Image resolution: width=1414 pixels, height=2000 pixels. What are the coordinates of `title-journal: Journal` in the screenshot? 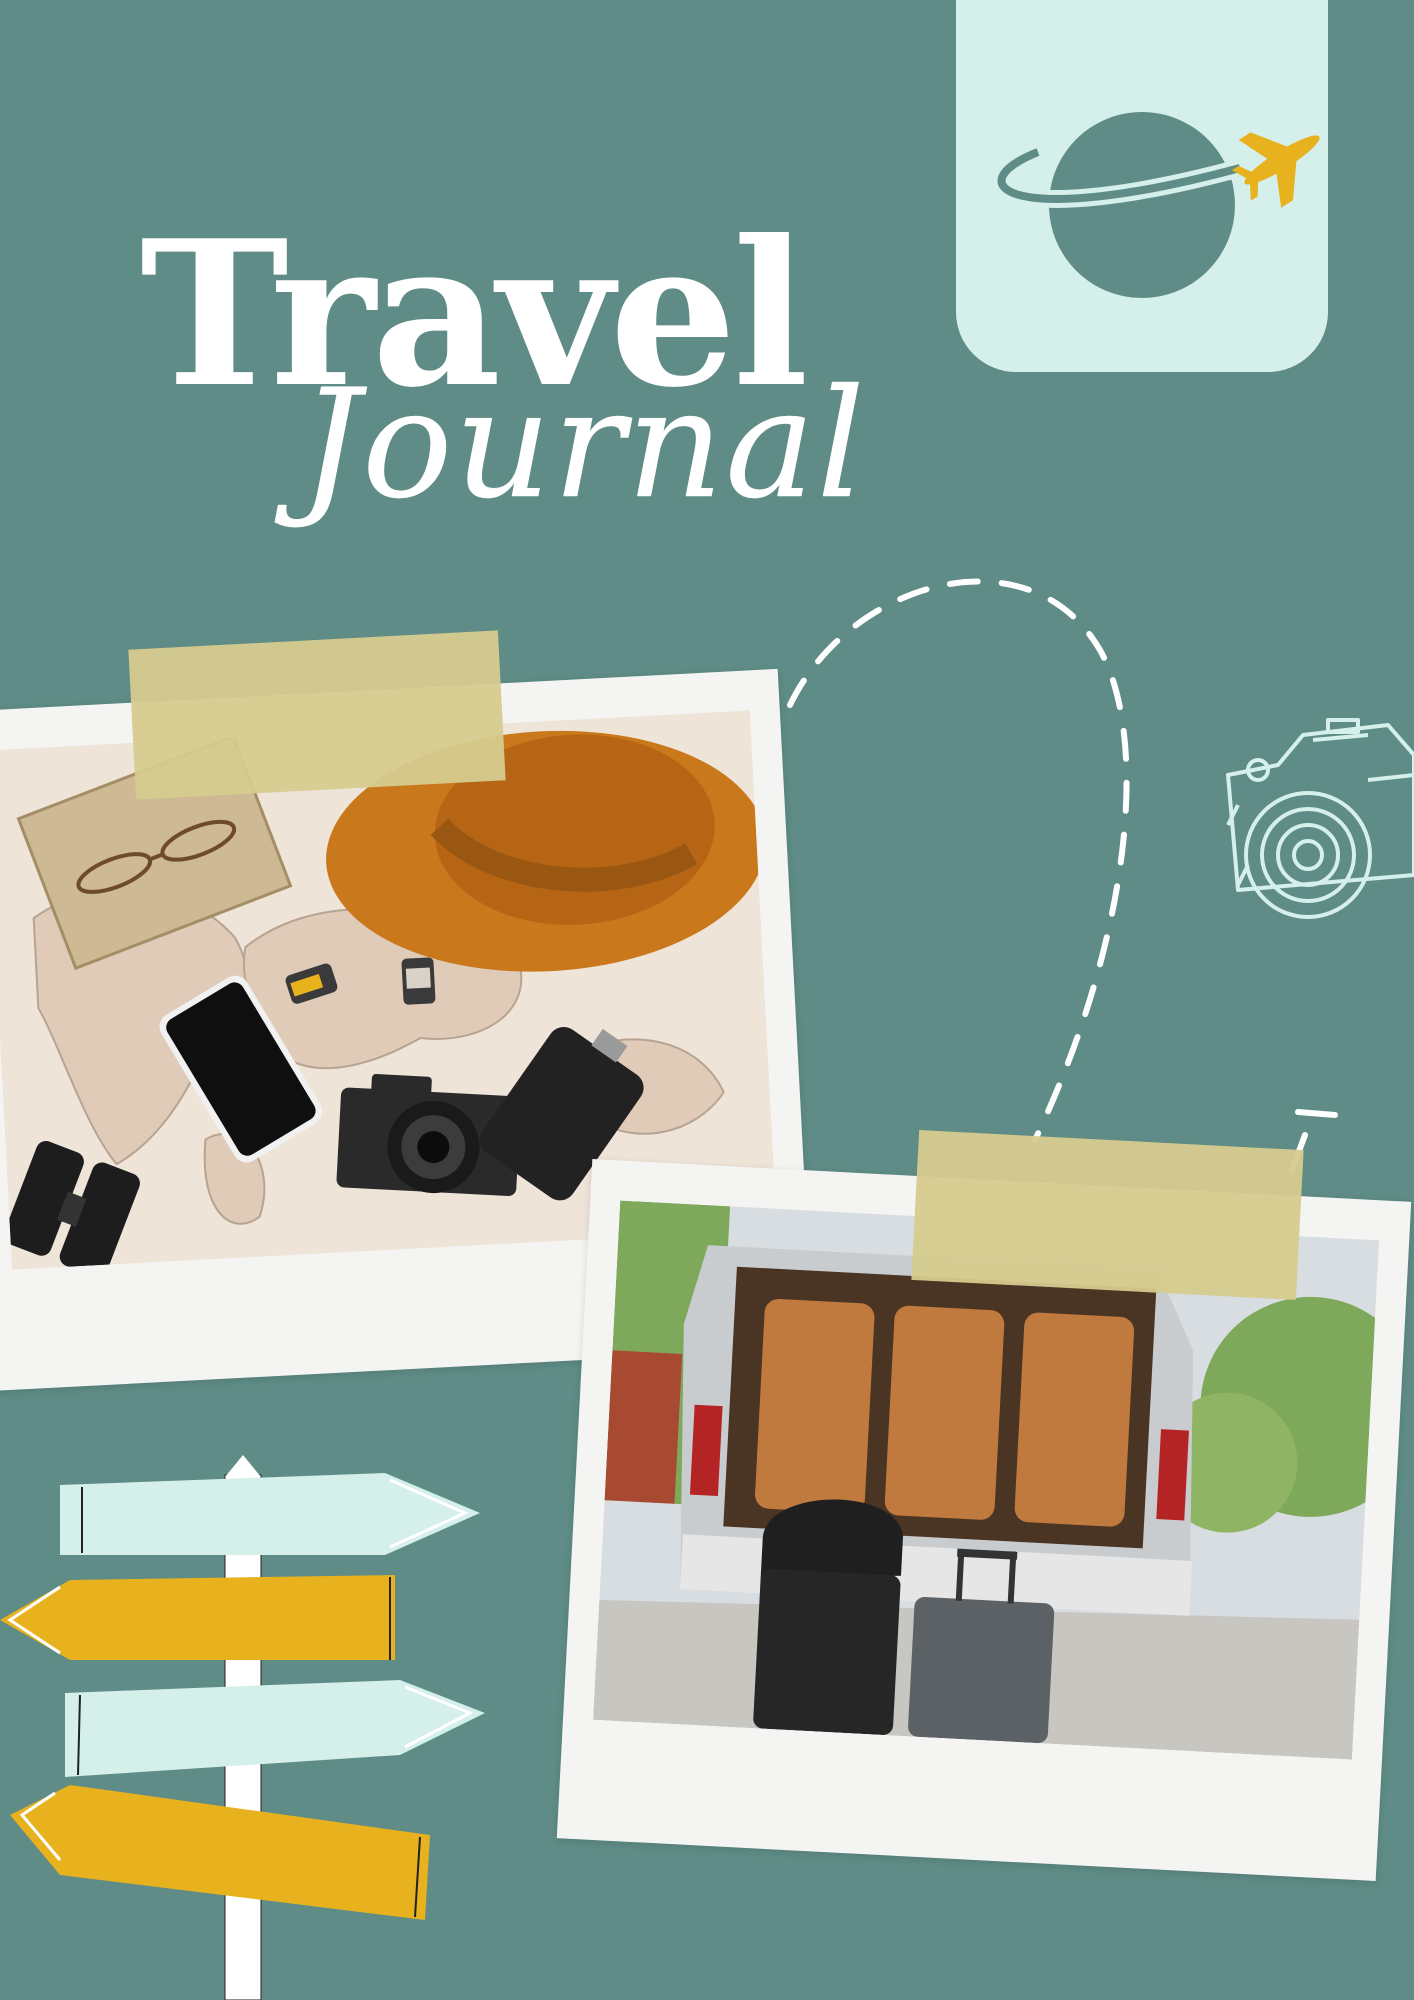 It's located at (583, 445).